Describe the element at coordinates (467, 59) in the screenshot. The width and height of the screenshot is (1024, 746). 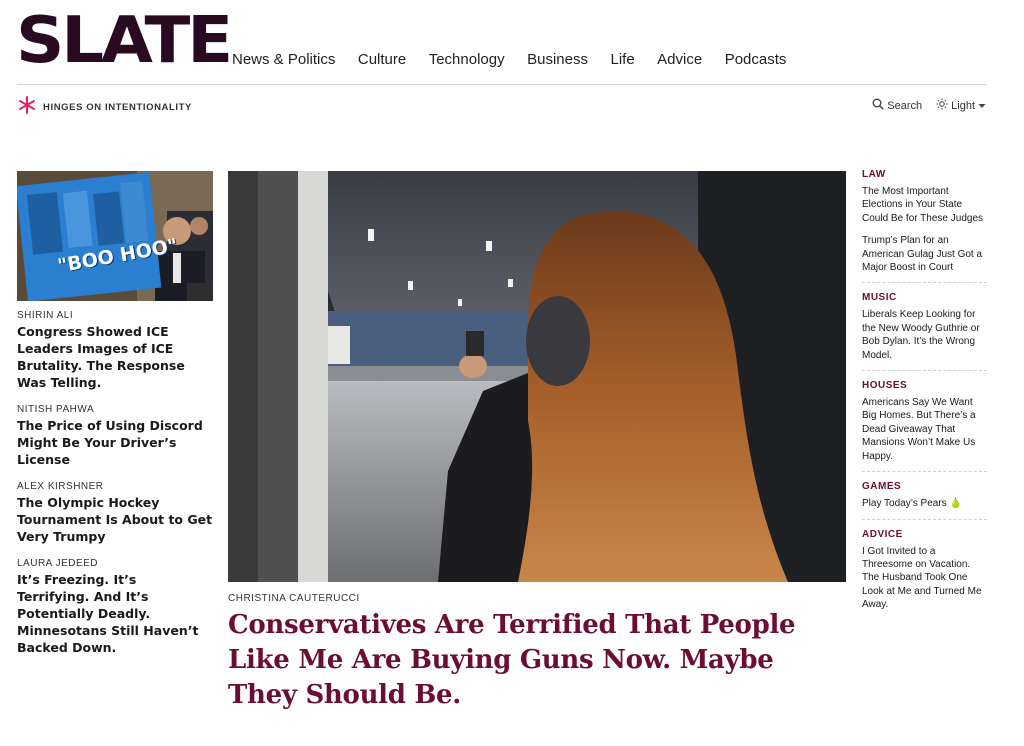
I see `nav-technology: Technology` at that location.